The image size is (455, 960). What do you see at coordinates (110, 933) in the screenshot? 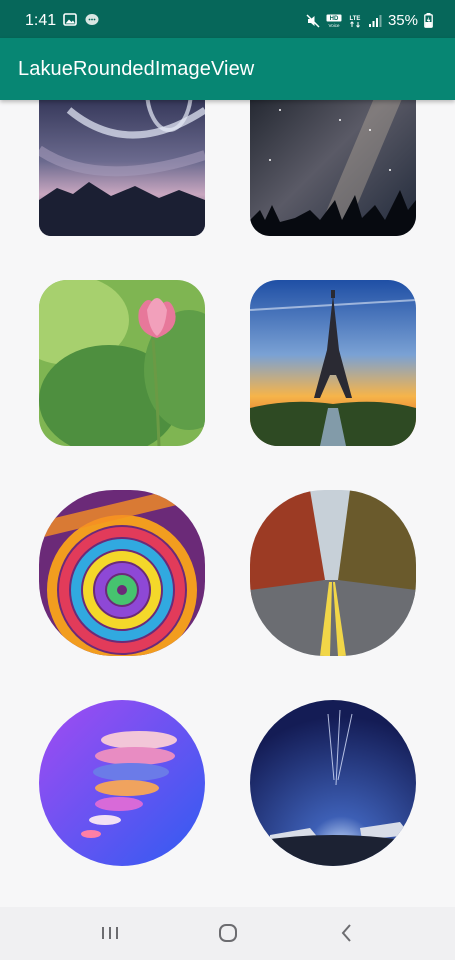
I see `recent-apps-icon` at bounding box center [110, 933].